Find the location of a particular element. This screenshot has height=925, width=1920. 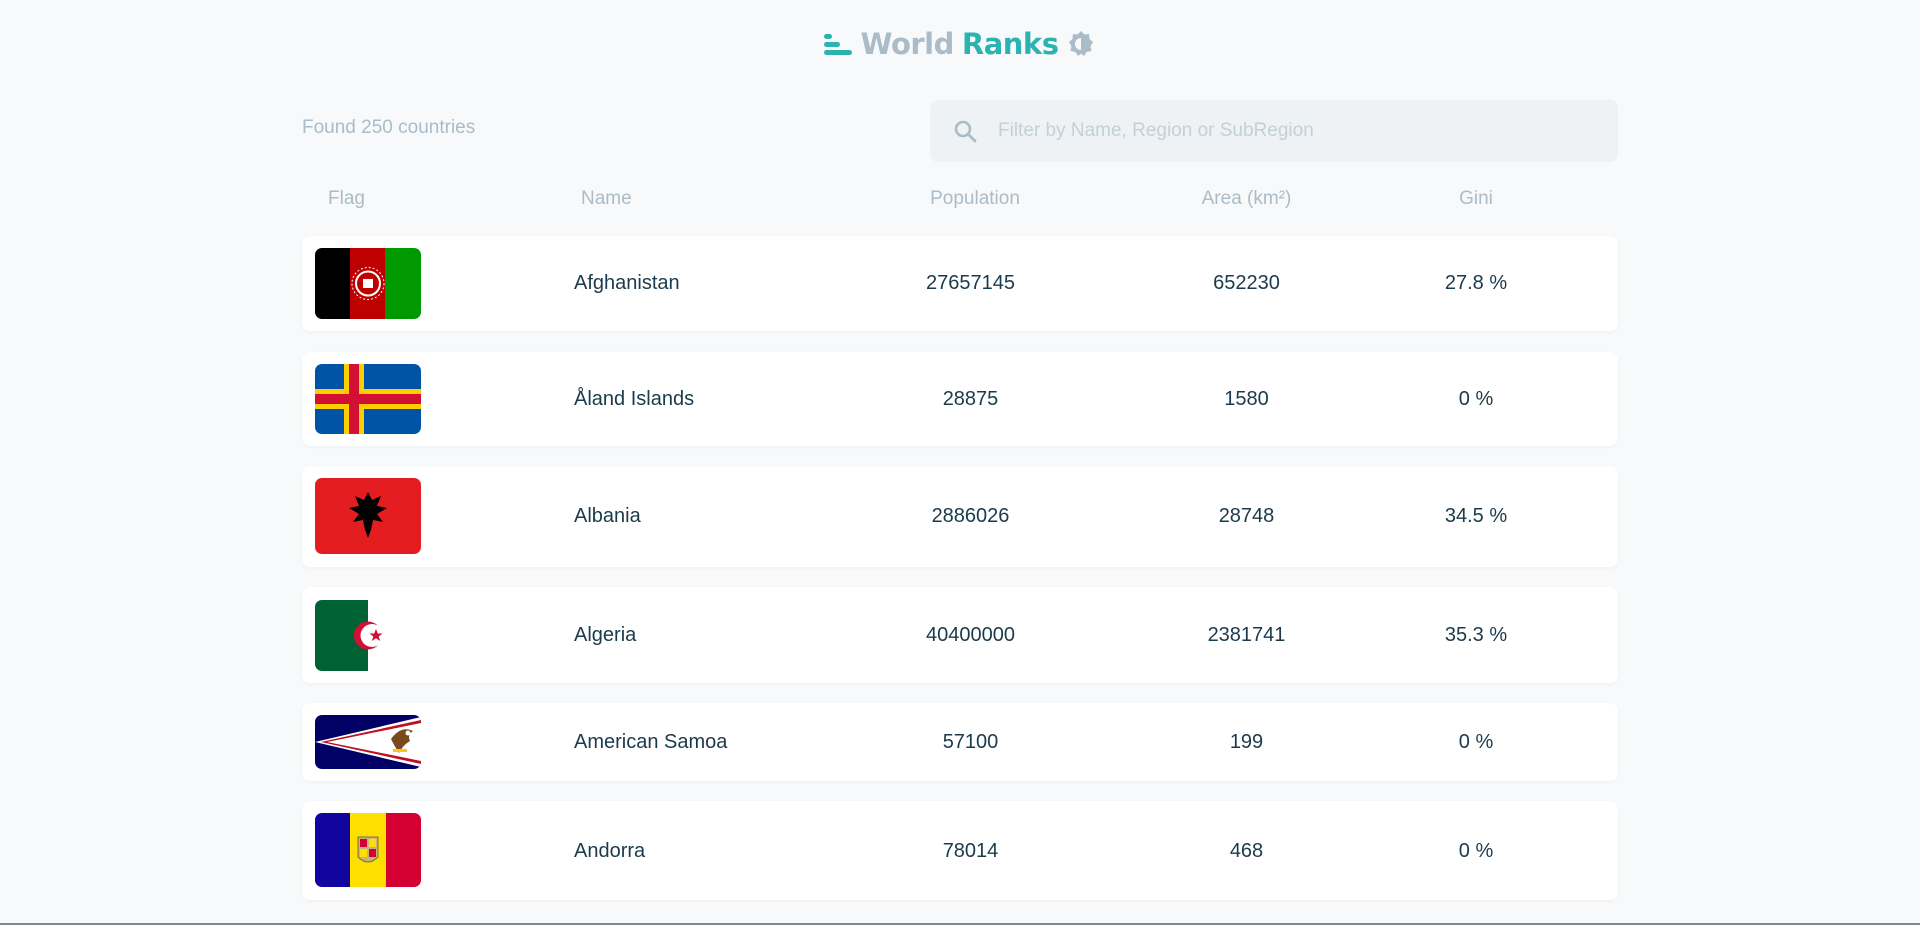

country-population: 2886026 is located at coordinates (970, 516).